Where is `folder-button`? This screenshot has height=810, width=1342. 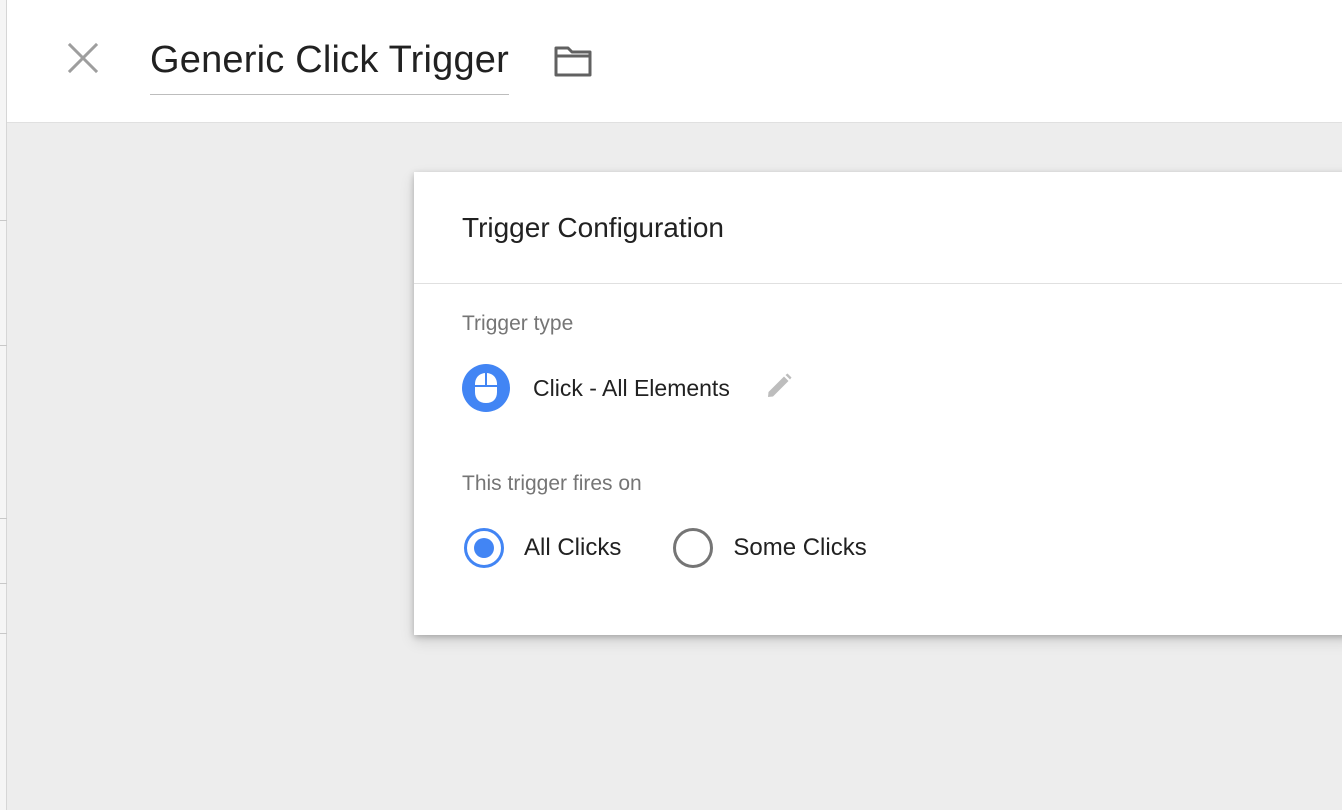
folder-button is located at coordinates (573, 63).